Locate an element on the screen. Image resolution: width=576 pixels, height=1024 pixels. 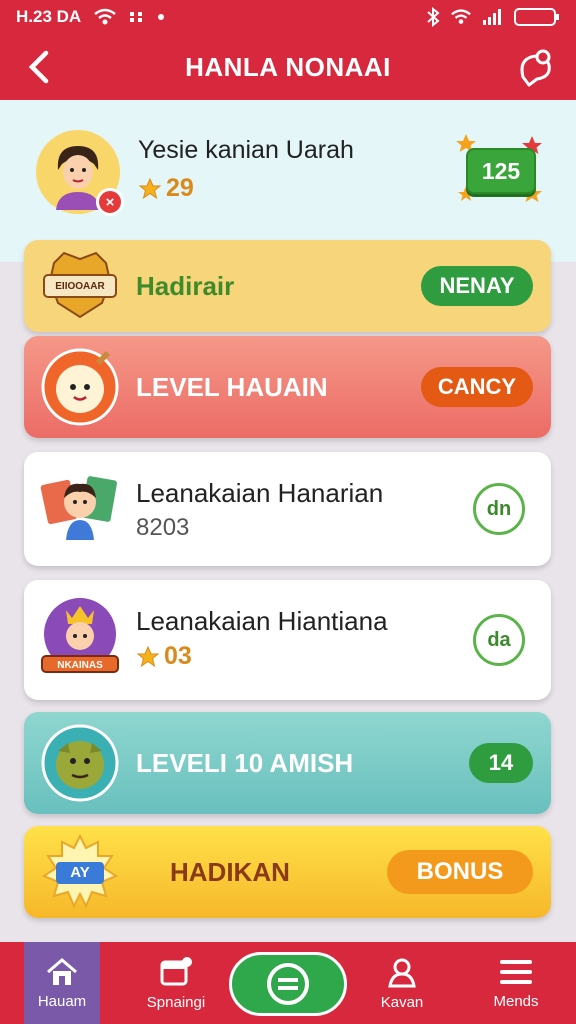
nav-spnaingi: Spnaingi is located at coordinates (176, 983).